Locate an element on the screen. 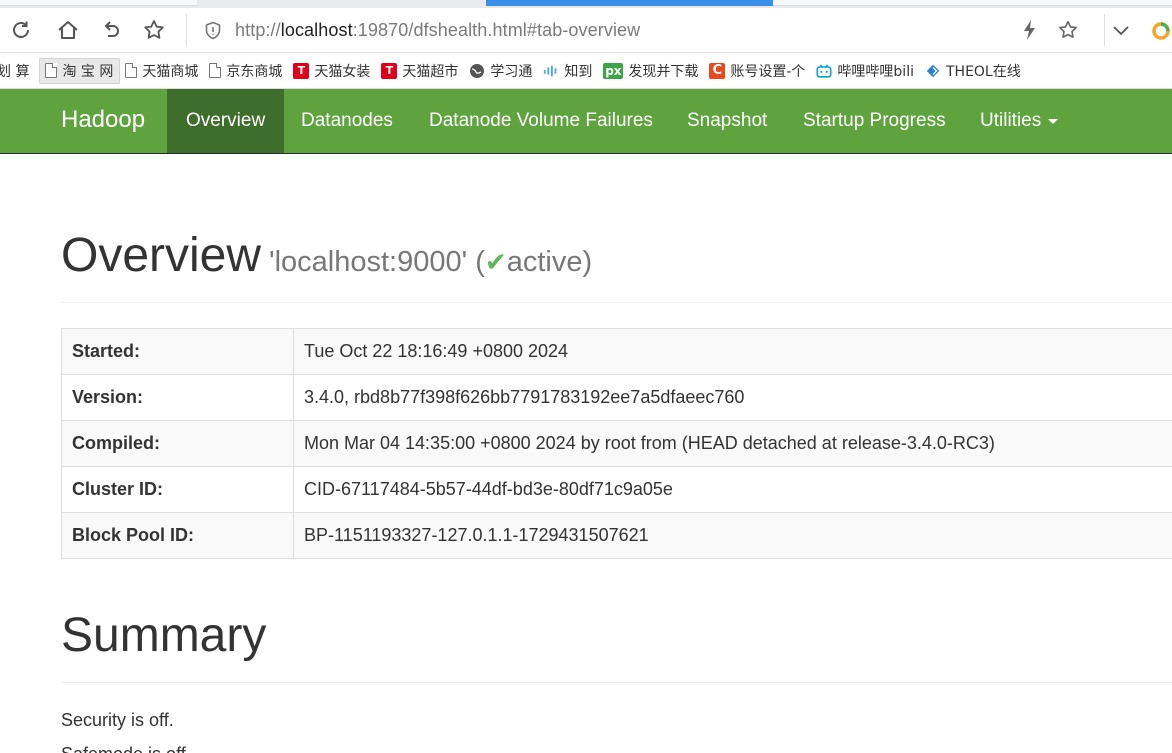  theol-icon is located at coordinates (933, 71).